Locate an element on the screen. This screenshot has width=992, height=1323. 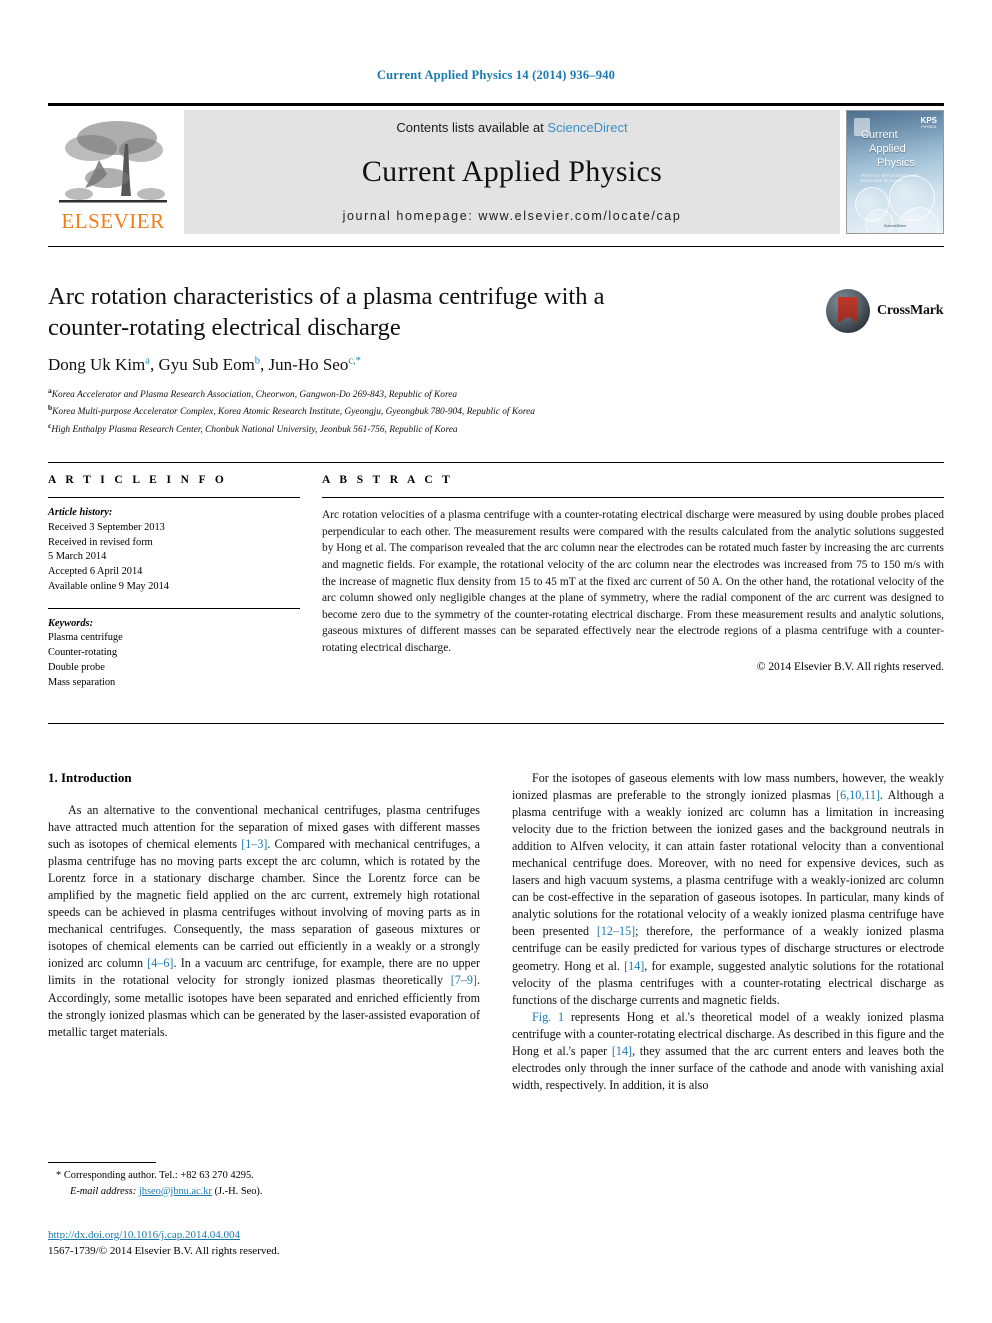
elsevier-tree-icon is located at coordinates (113, 163).